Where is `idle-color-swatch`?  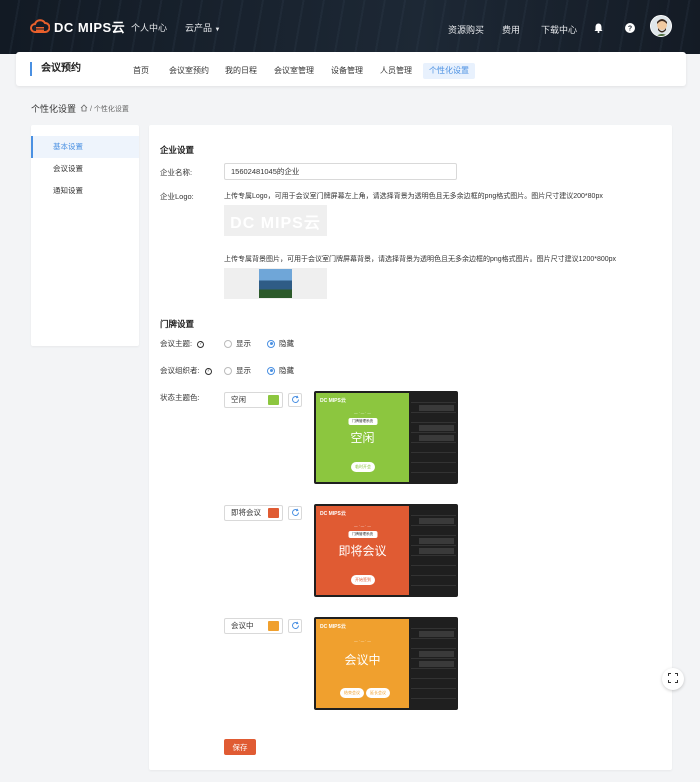 idle-color-swatch is located at coordinates (273, 400).